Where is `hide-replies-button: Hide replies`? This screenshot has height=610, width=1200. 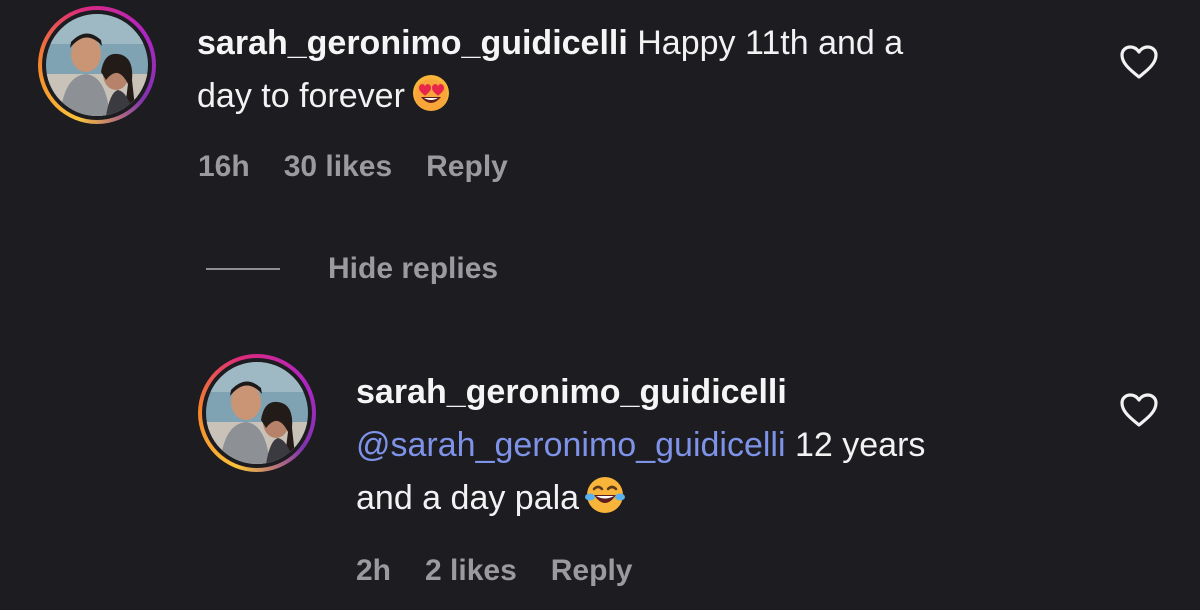
hide-replies-button: Hide replies is located at coordinates (352, 269).